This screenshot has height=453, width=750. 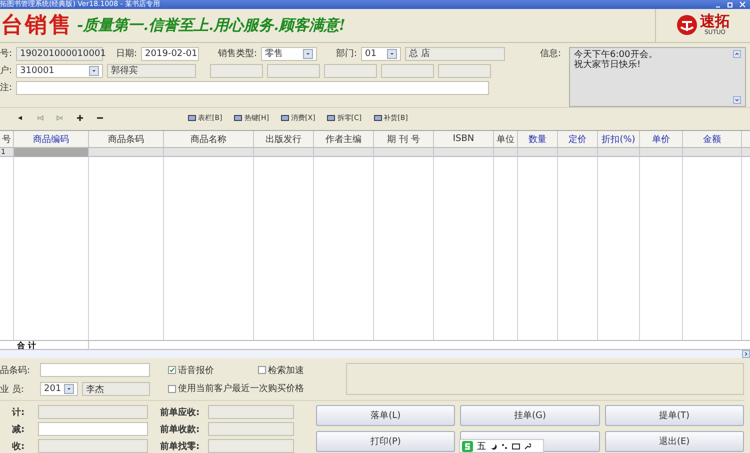 What do you see at coordinates (116, 389) in the screenshot?
I see `clerk-name-field: 李杰` at bounding box center [116, 389].